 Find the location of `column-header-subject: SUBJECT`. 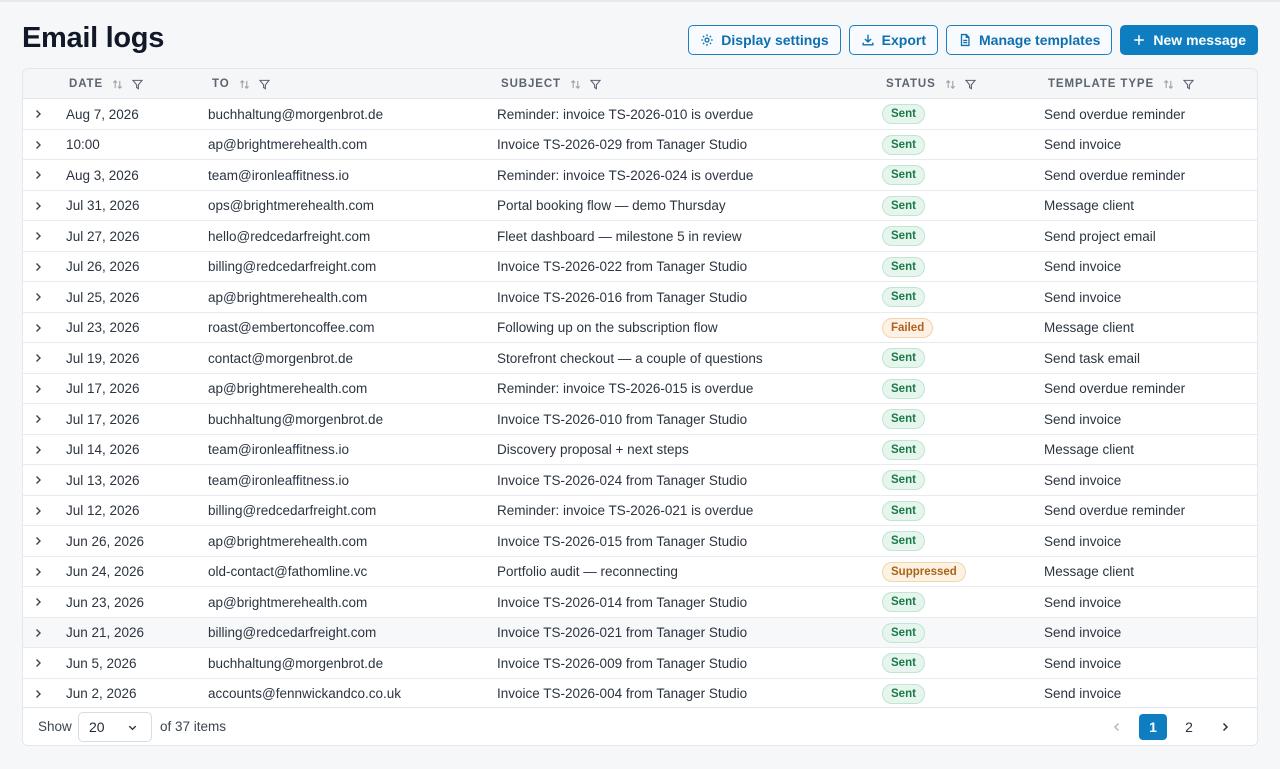

column-header-subject: SUBJECT is located at coordinates (551, 84).